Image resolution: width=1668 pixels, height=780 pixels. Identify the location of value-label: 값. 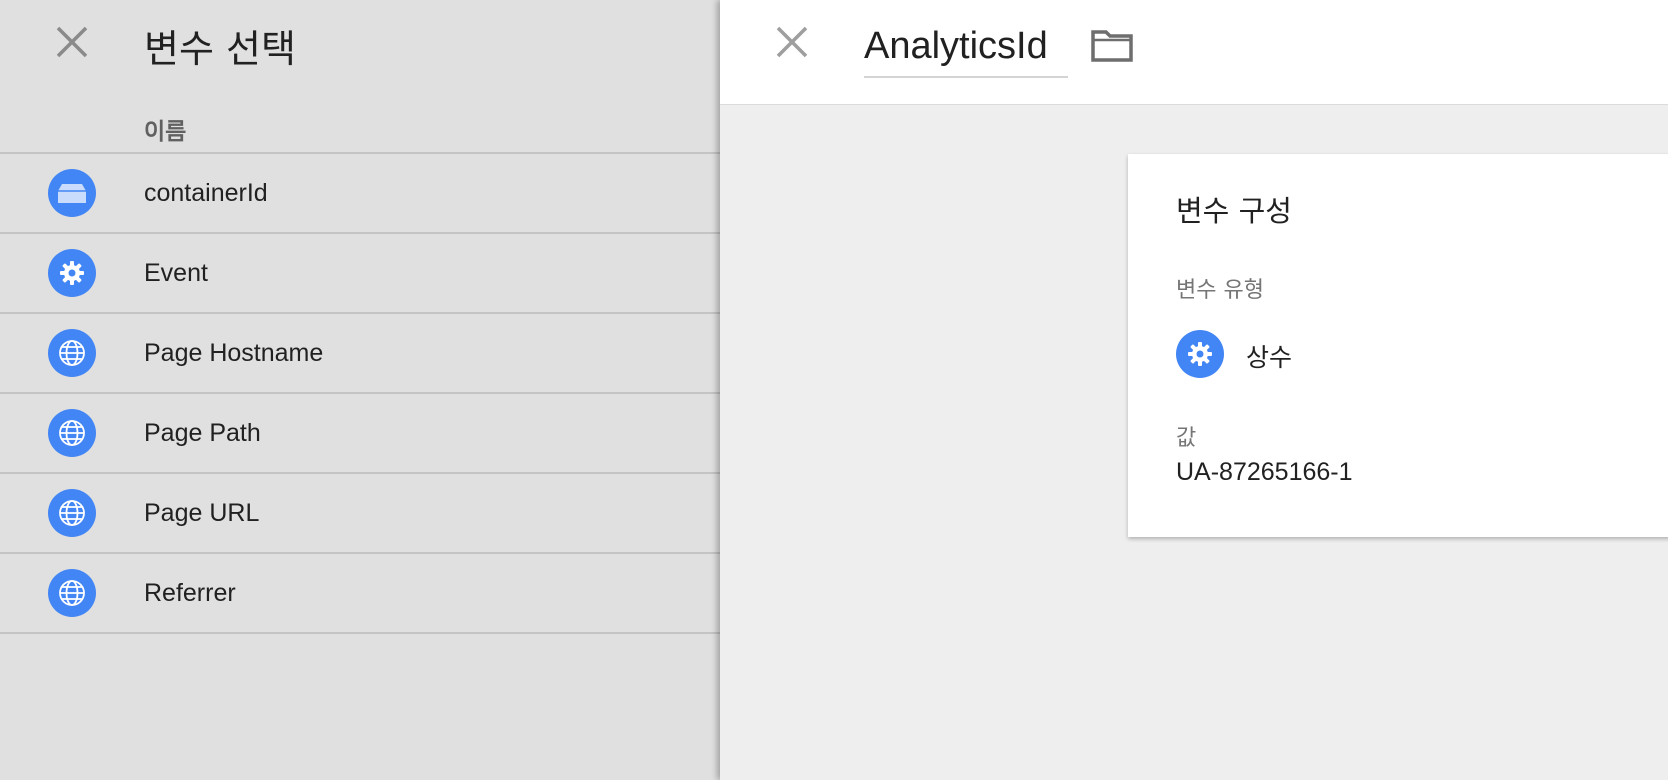
(1186, 438).